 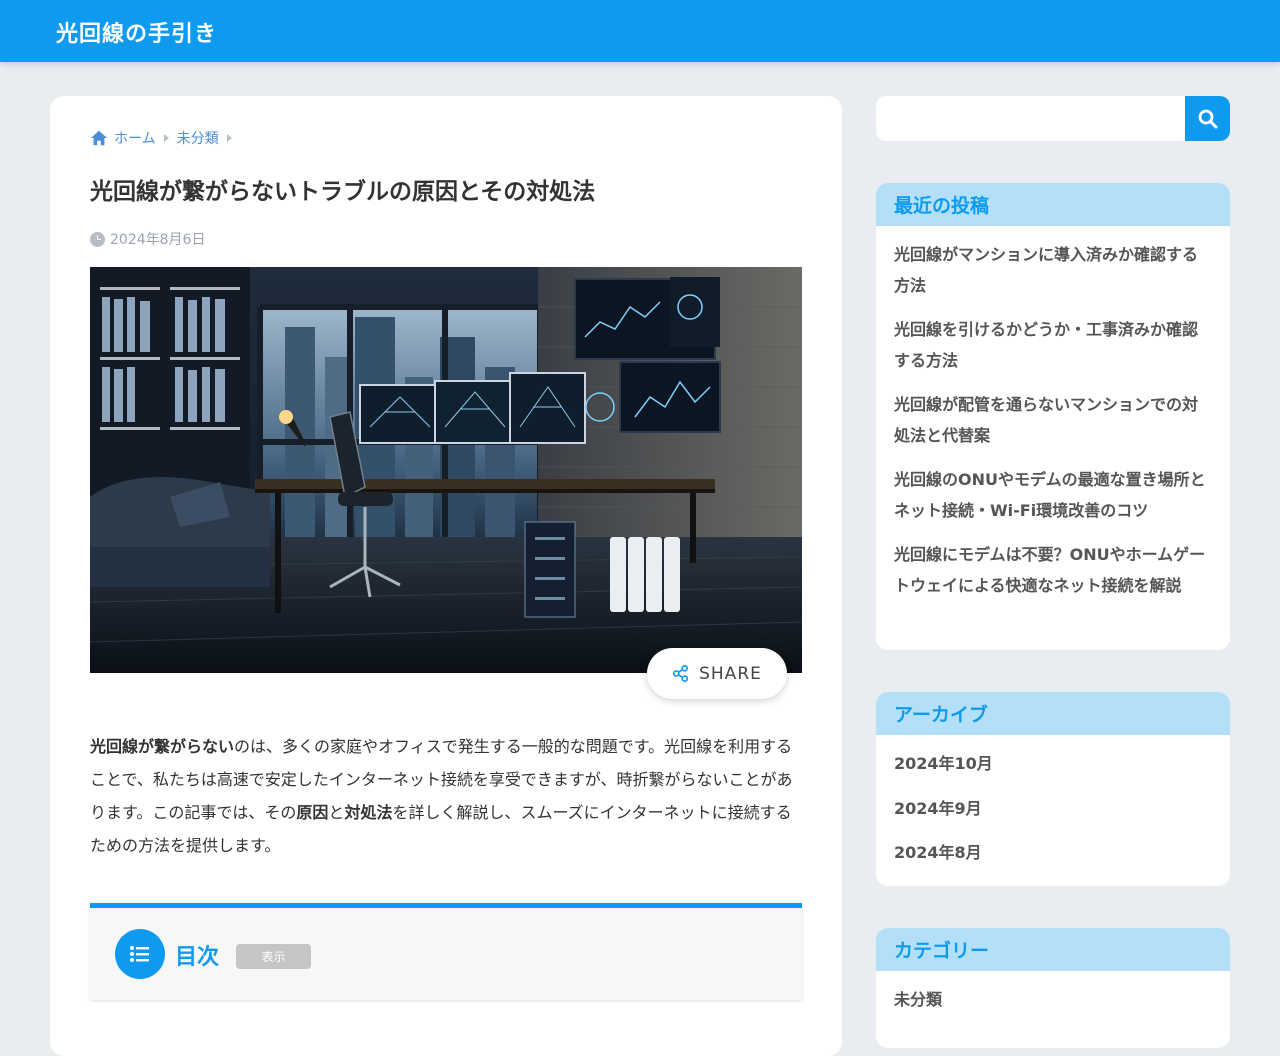 I want to click on clock-icon, so click(x=97, y=239).